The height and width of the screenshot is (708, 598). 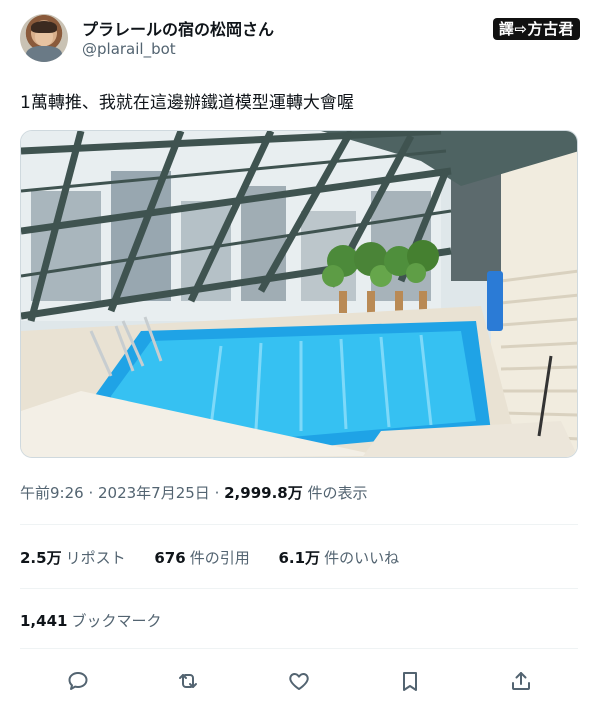 I want to click on action-bar, so click(x=299, y=680).